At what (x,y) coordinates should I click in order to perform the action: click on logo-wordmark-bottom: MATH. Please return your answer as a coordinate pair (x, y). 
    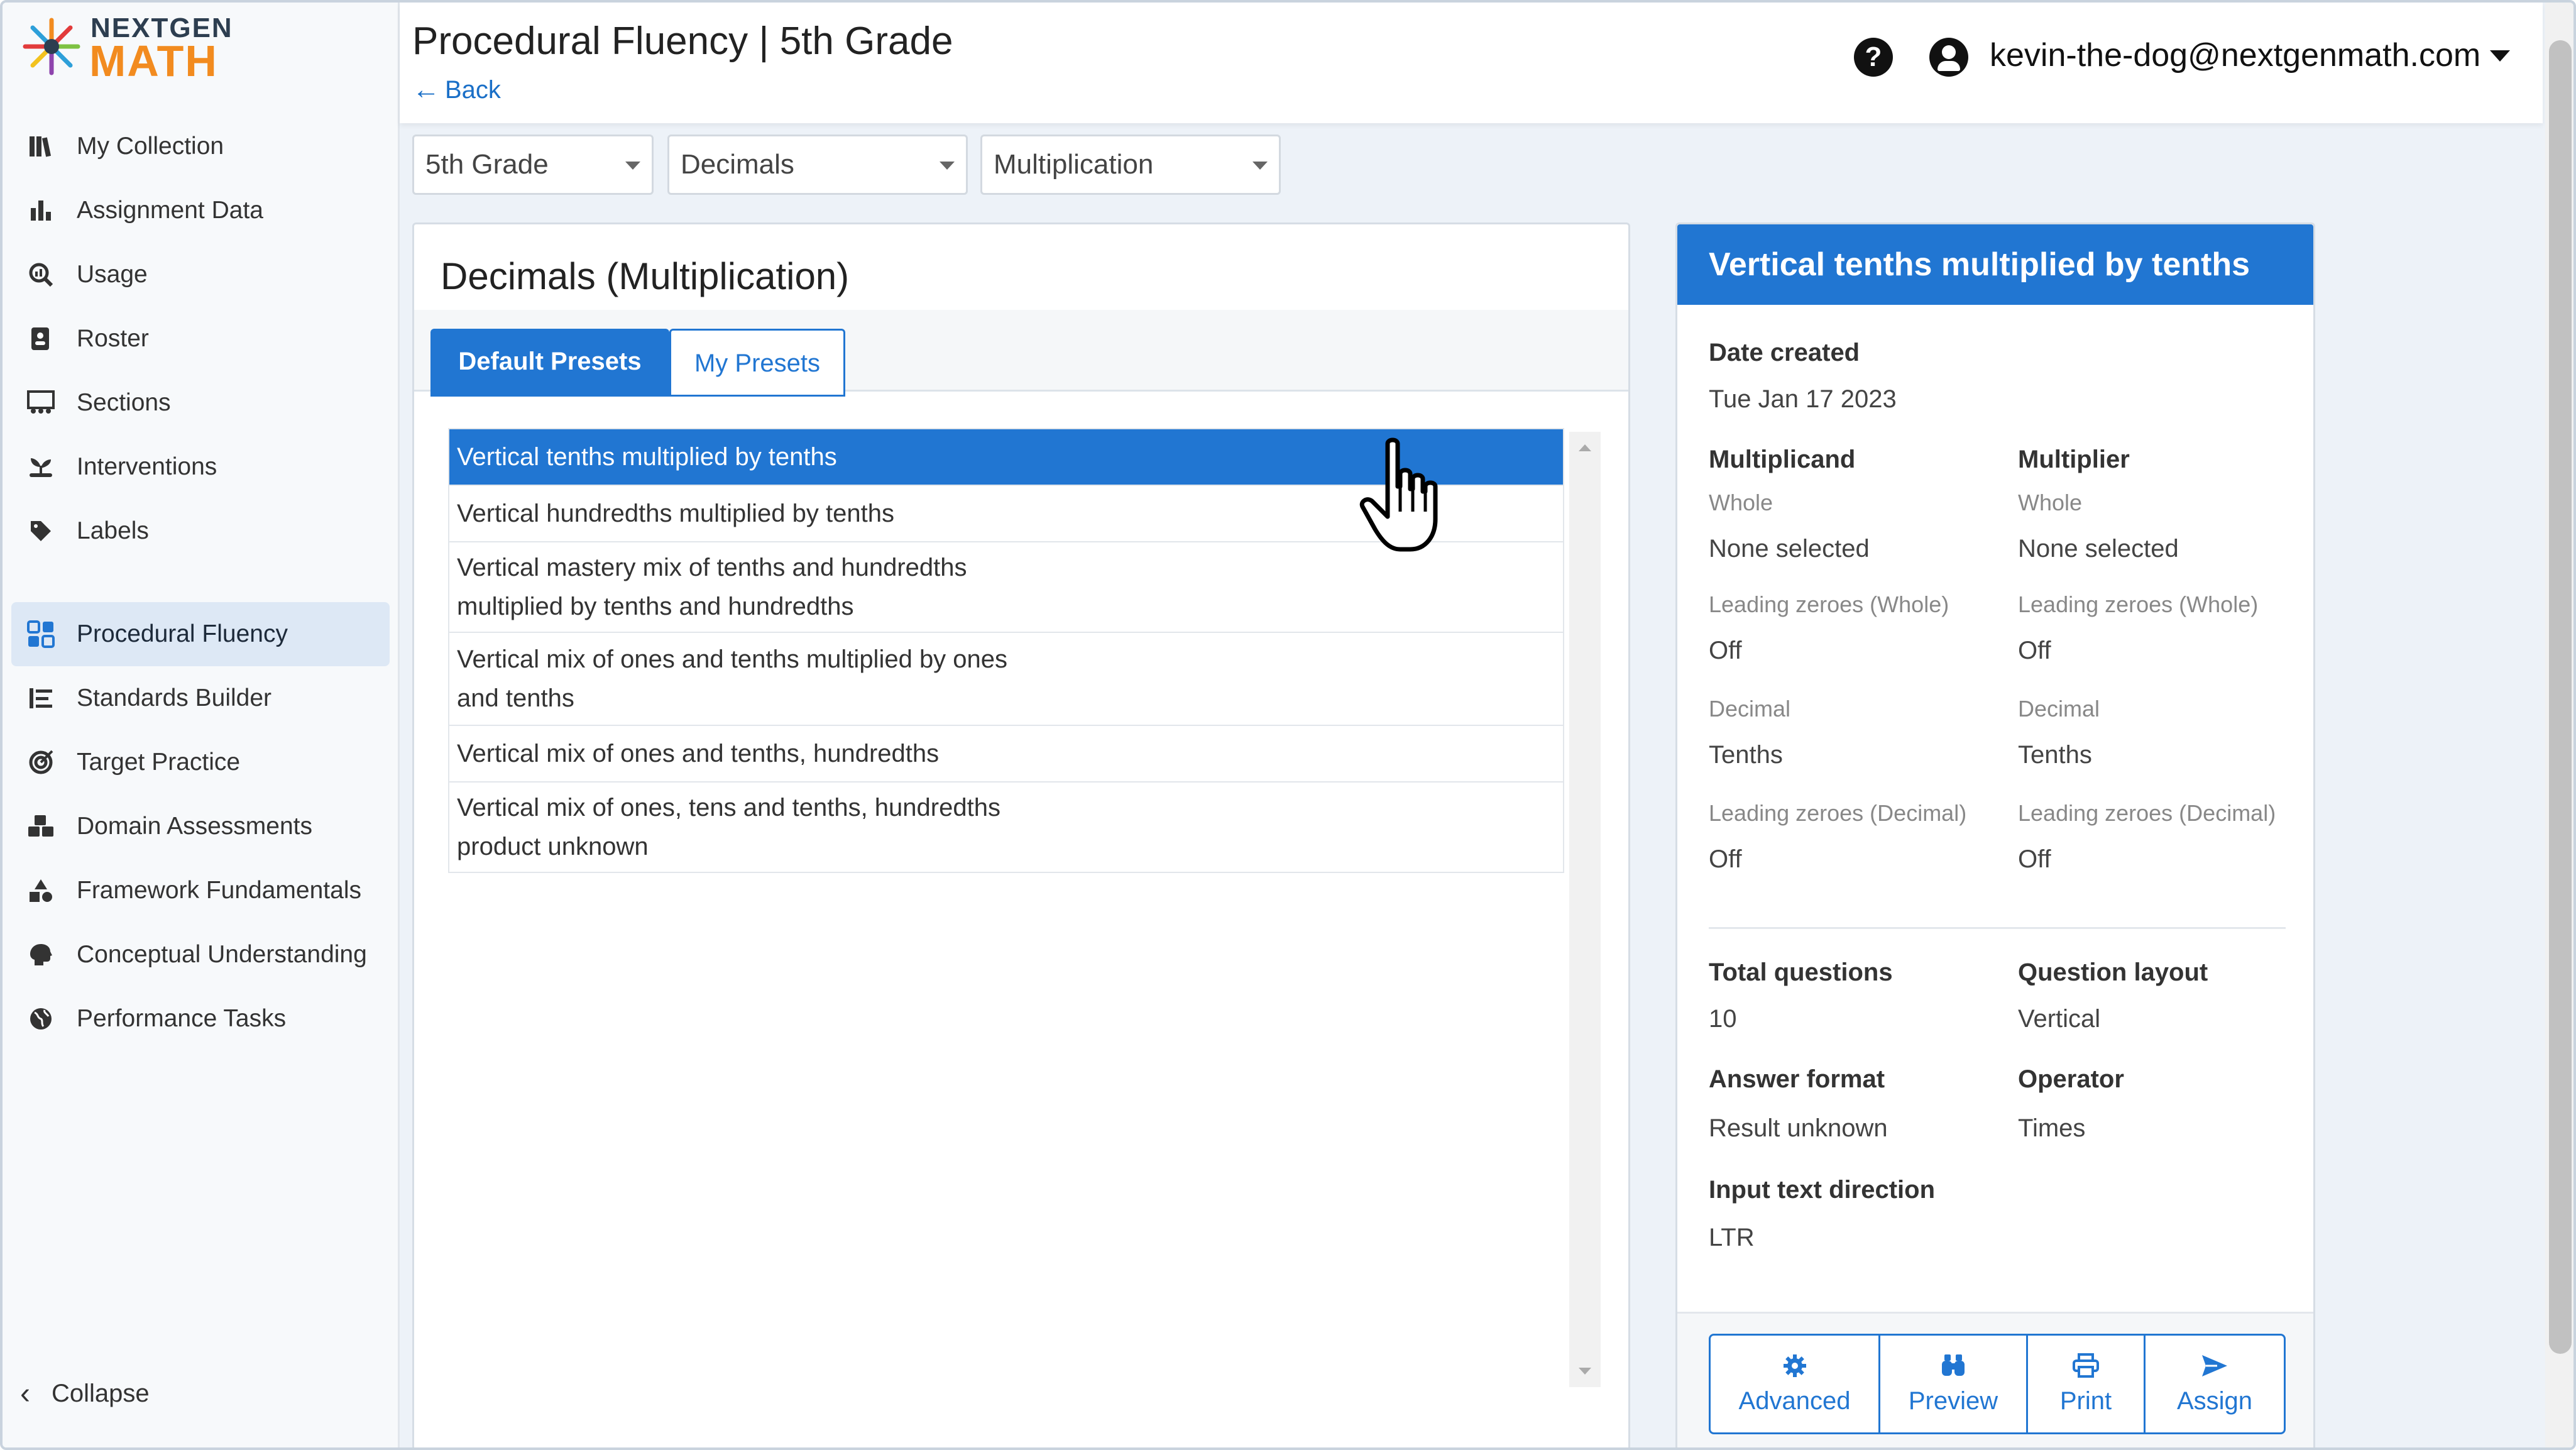
    Looking at the image, I should click on (153, 60).